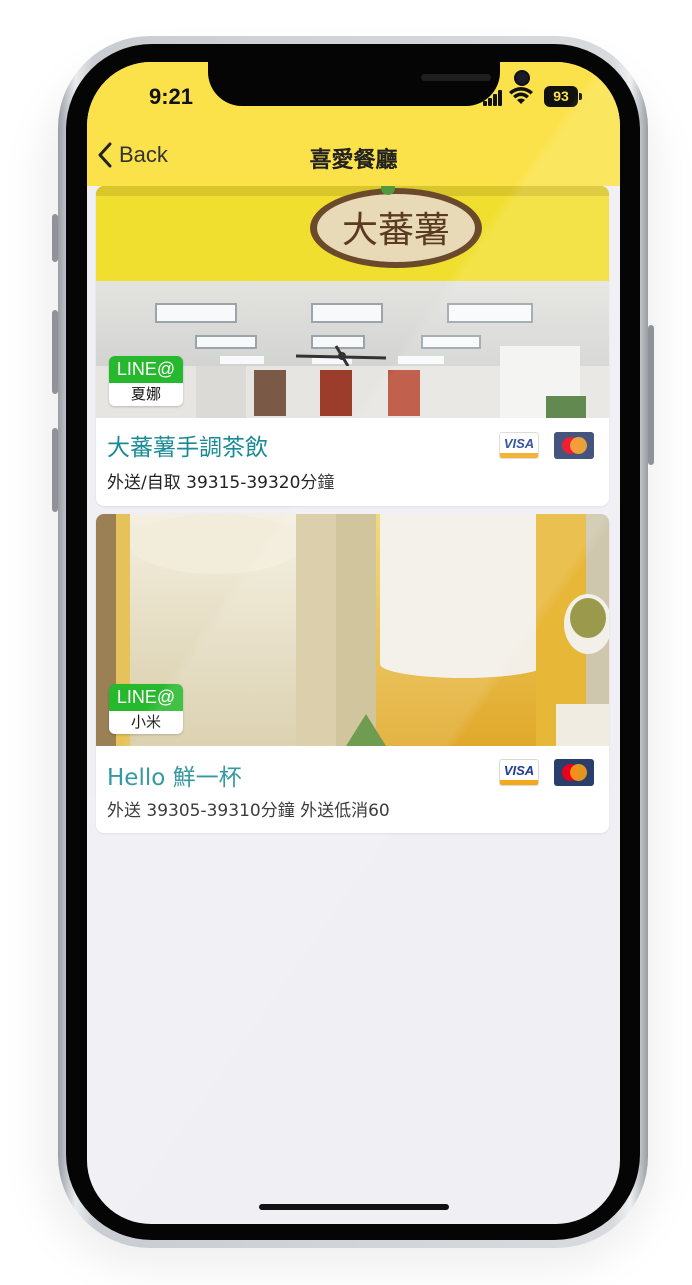 This screenshot has height=1285, width=692. Describe the element at coordinates (353, 124) in the screenshot. I see `navigation-header: 9:21 93 Back 喜愛餐廳` at that location.